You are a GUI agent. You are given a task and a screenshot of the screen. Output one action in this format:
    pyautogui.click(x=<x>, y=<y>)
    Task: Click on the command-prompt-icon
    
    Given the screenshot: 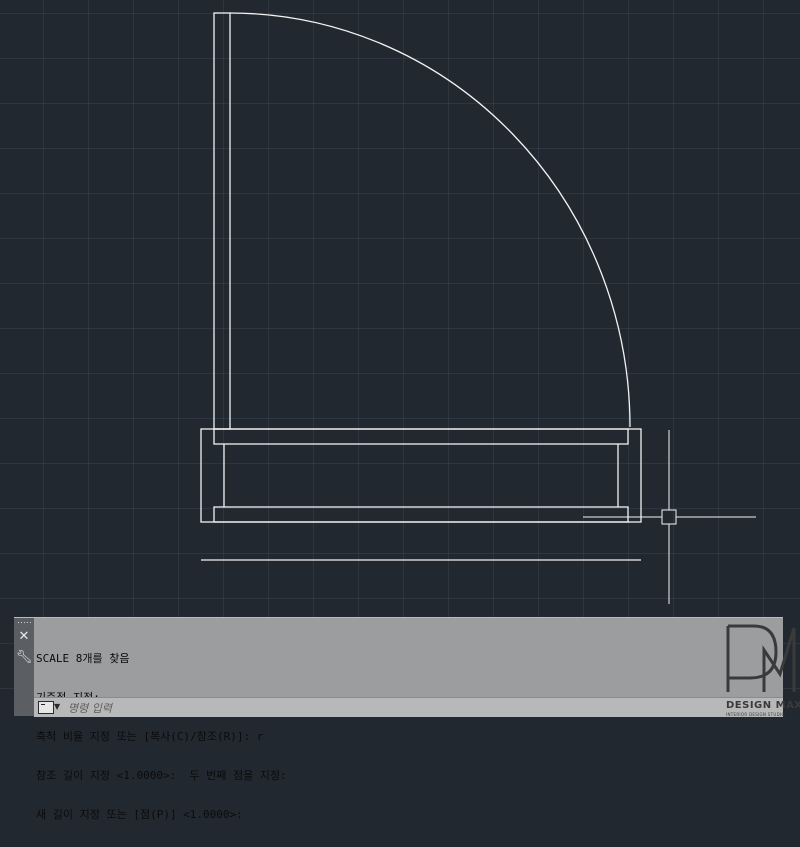 What is the action you would take?
    pyautogui.click(x=46, y=707)
    